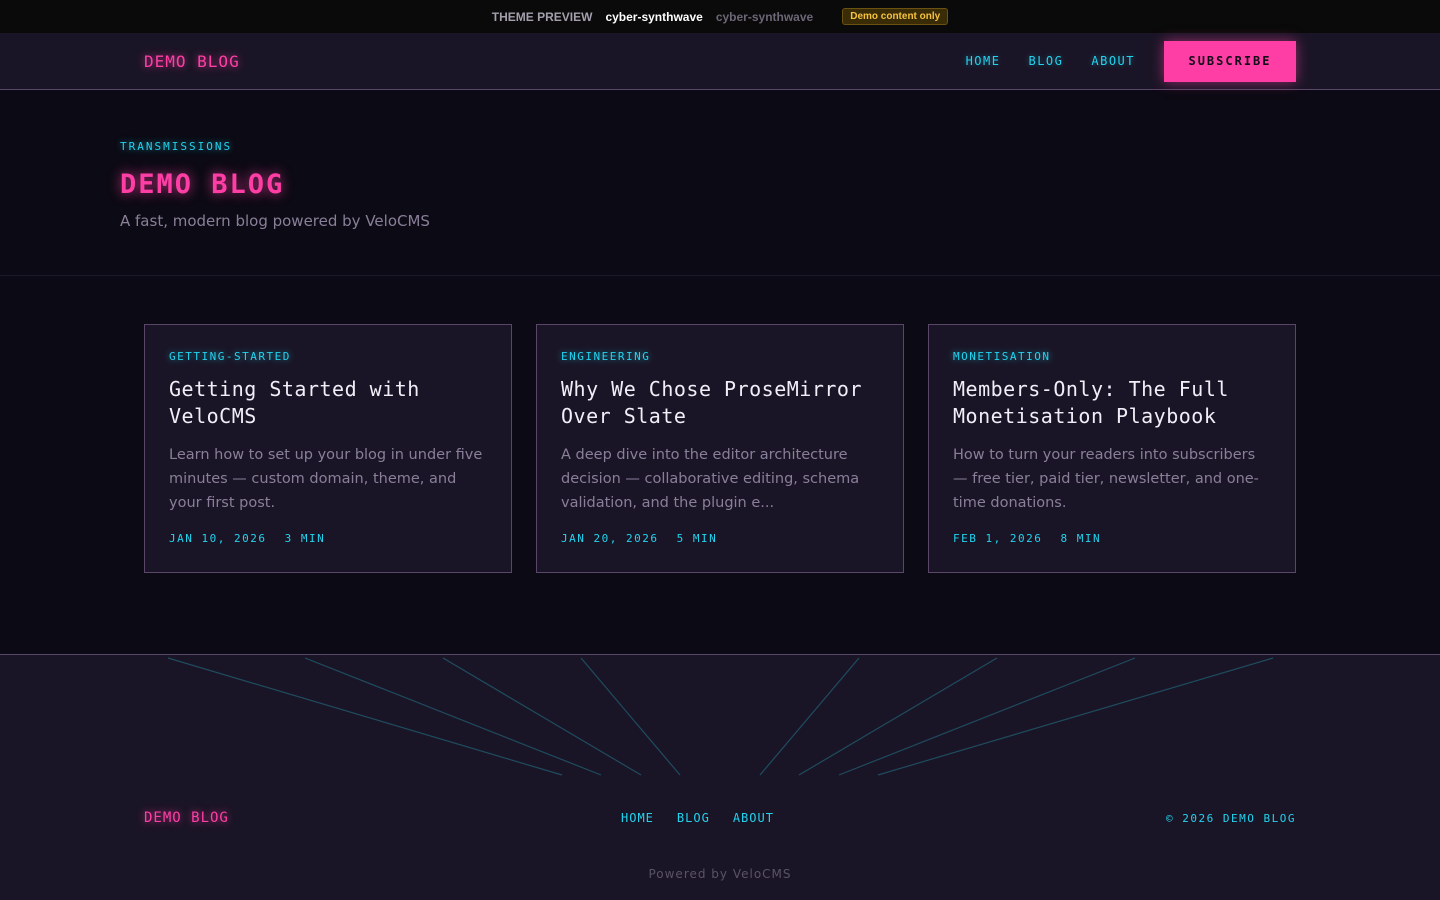  What do you see at coordinates (720, 356) in the screenshot?
I see `post-tag: ENGINEERING` at bounding box center [720, 356].